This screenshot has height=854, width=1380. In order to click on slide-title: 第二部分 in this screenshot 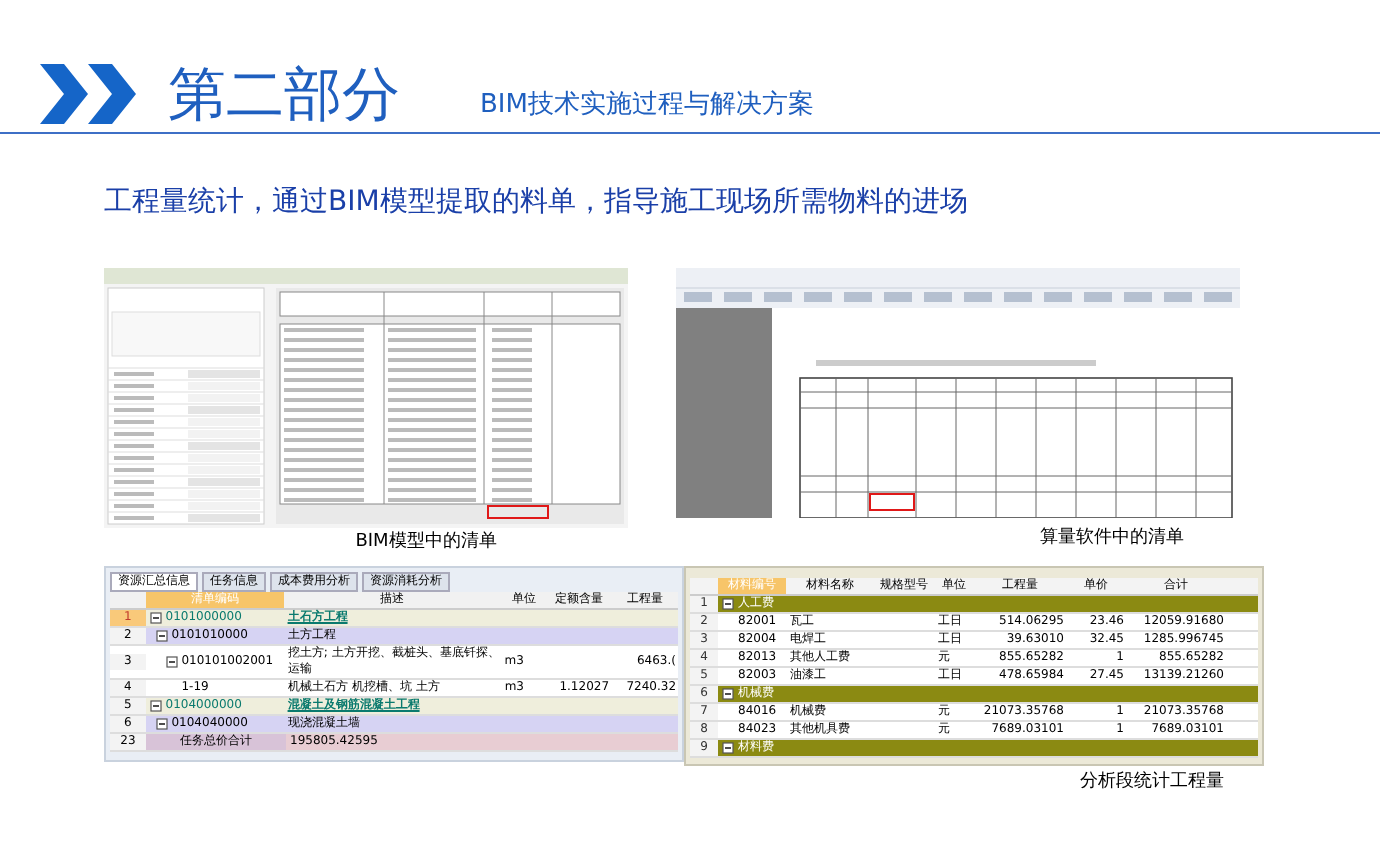, I will do `click(284, 94)`.